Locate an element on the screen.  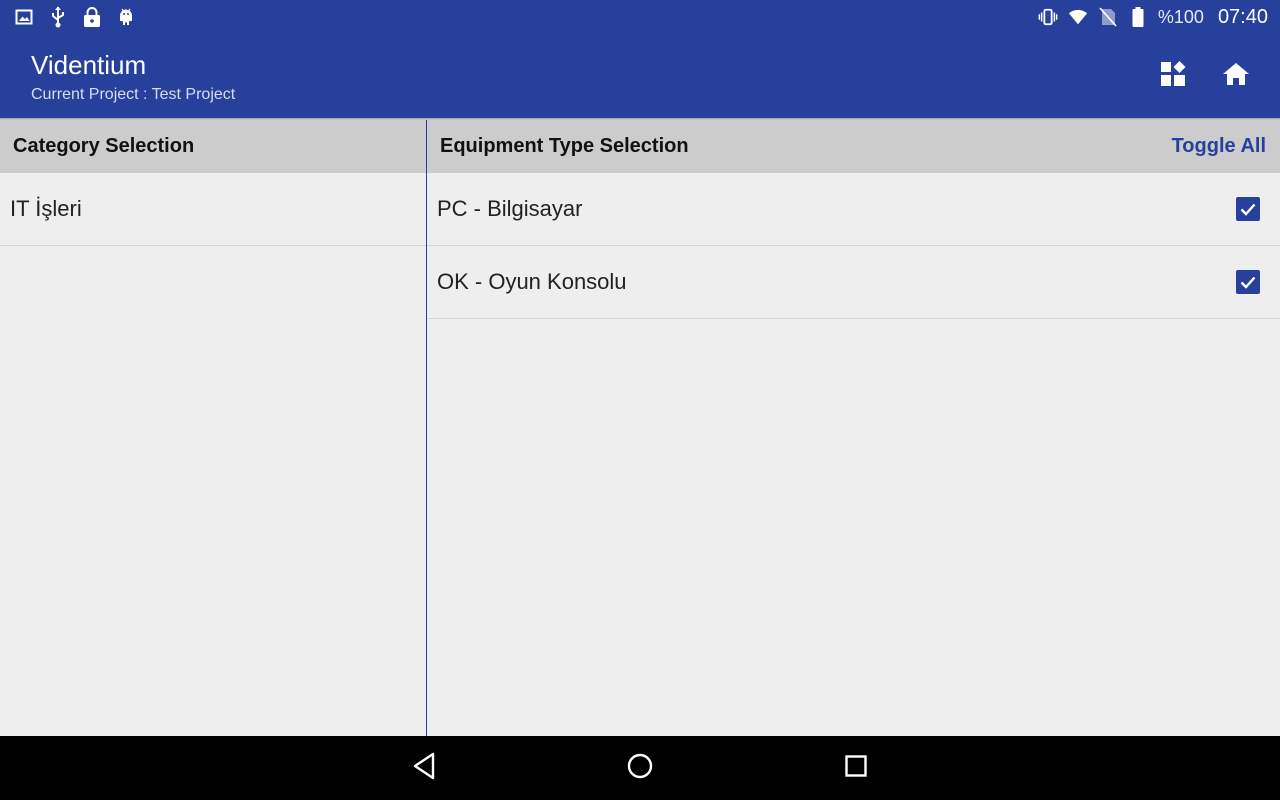
category-header: Category Selection is located at coordinates (213, 146).